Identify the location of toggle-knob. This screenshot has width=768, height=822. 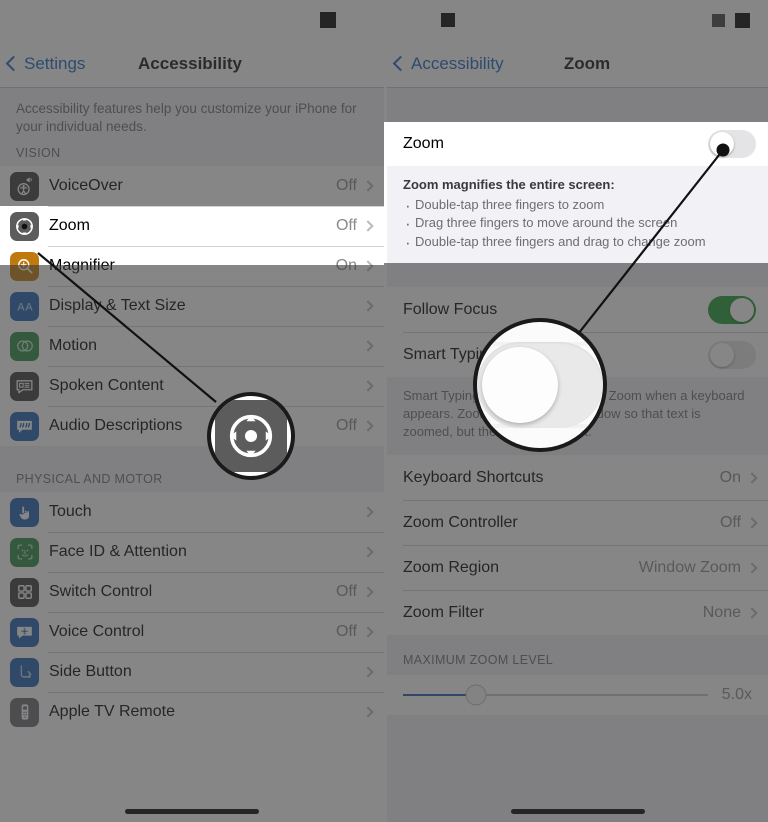
(722, 144).